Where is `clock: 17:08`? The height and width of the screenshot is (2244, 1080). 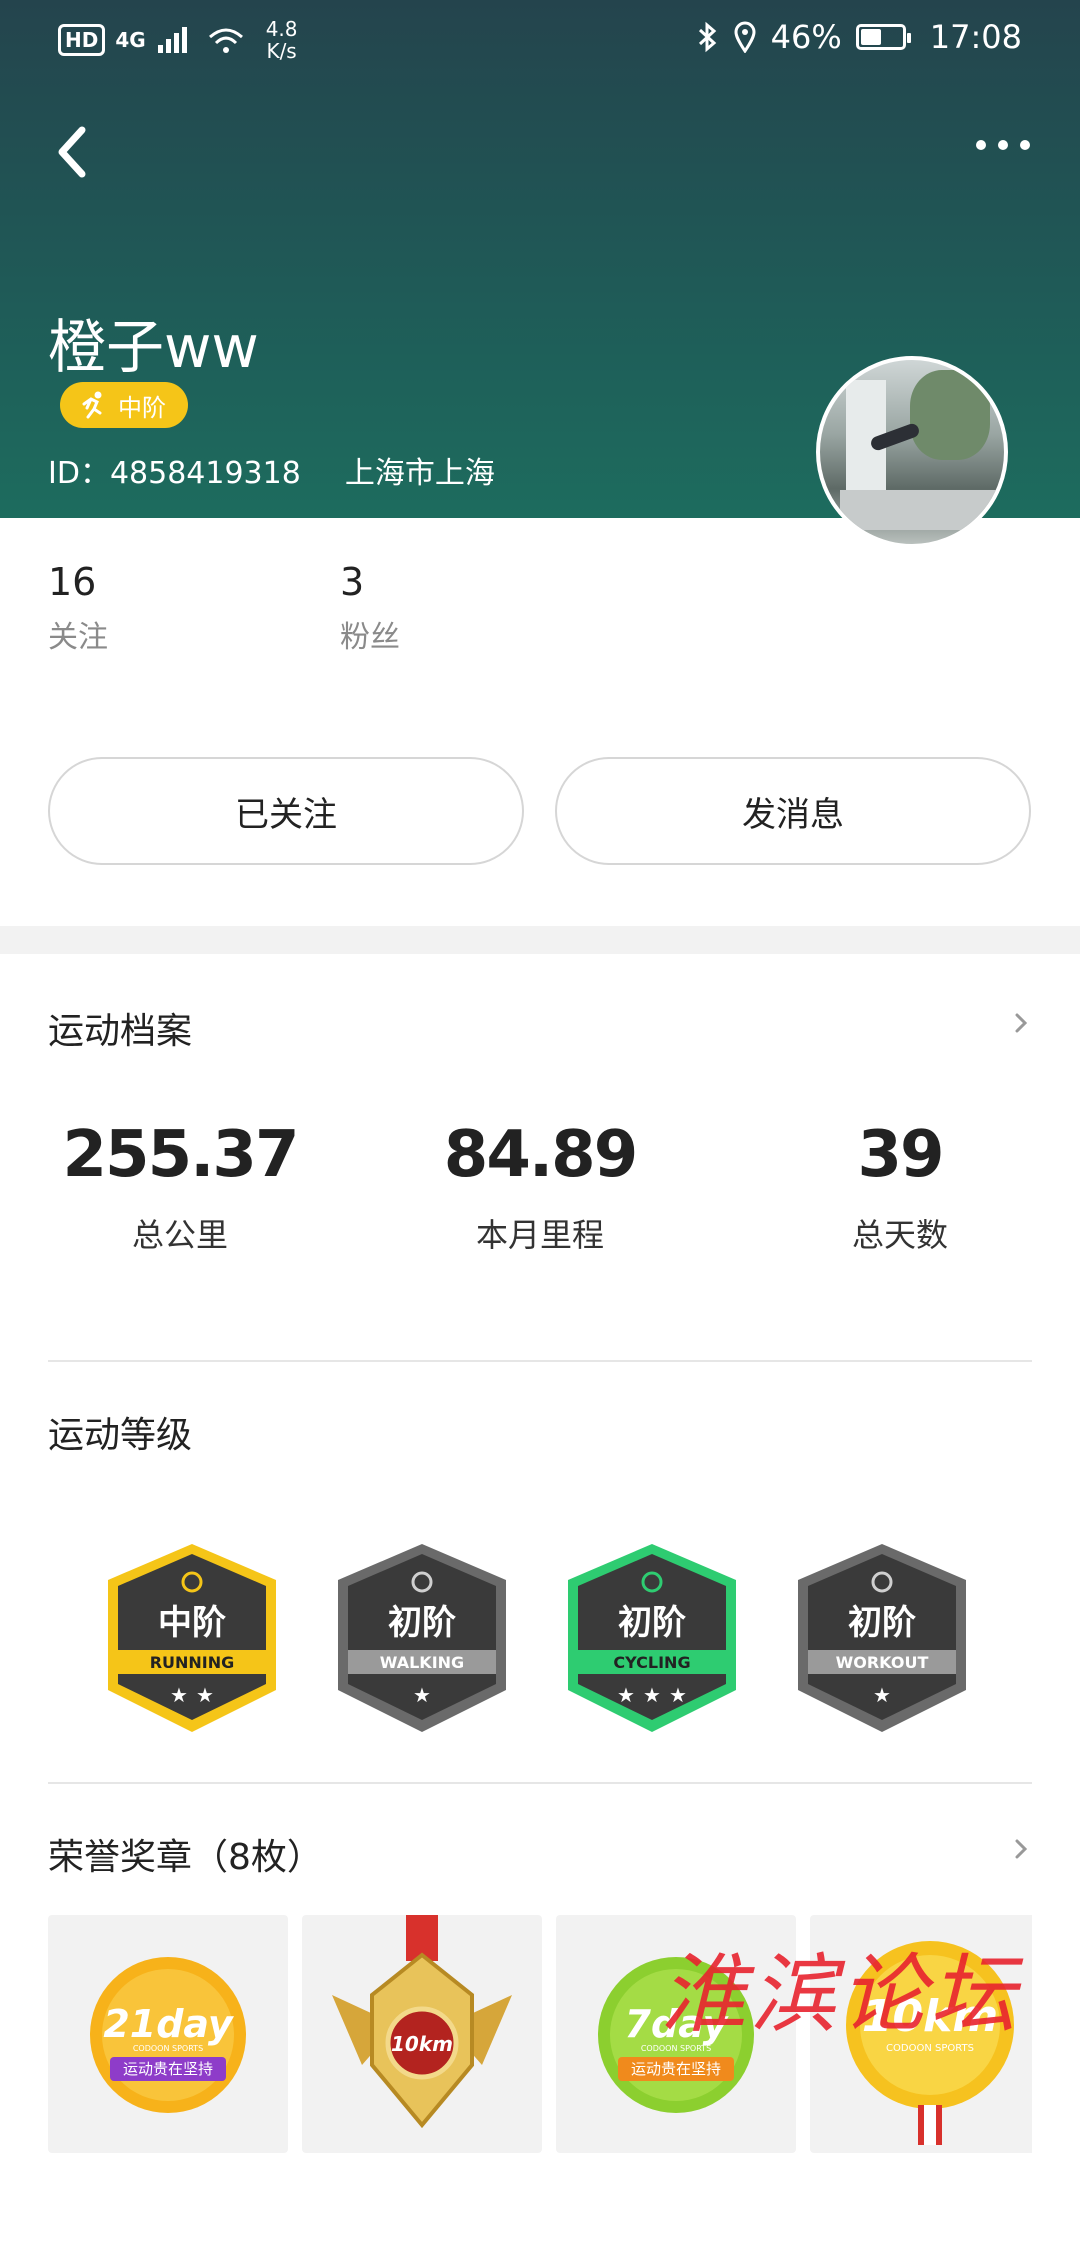
clock: 17:08 is located at coordinates (975, 37).